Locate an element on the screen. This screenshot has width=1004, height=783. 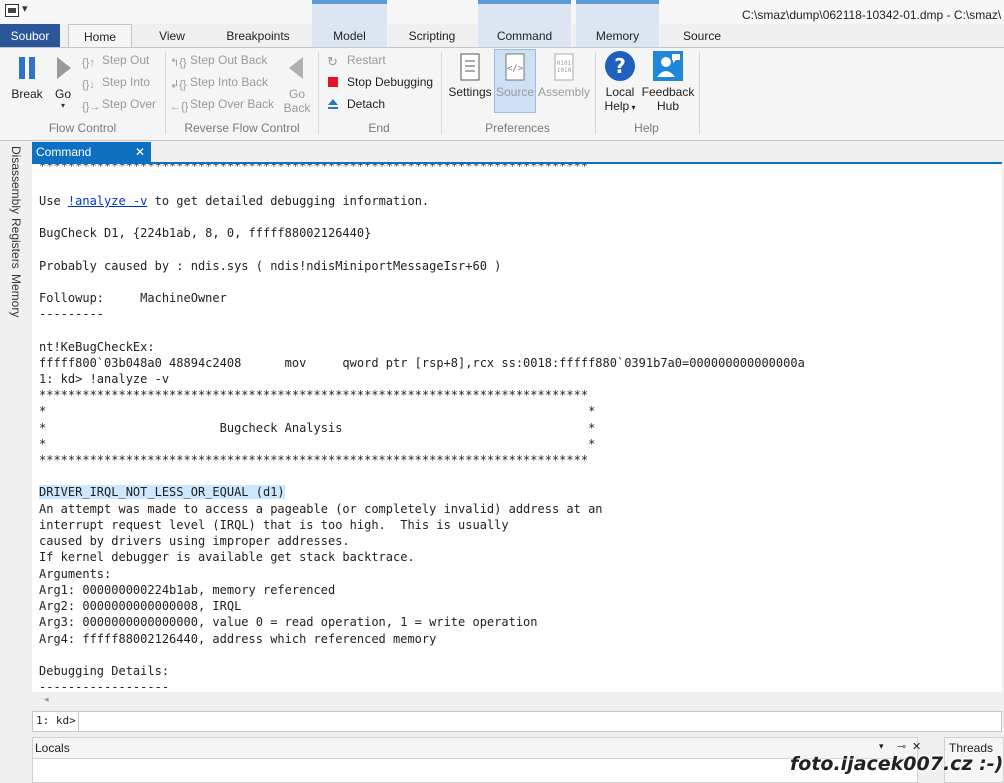
output-line: DRIVER_IRQL_NOT_LESS_OR_EQUAL (d1) is located at coordinates (162, 492).